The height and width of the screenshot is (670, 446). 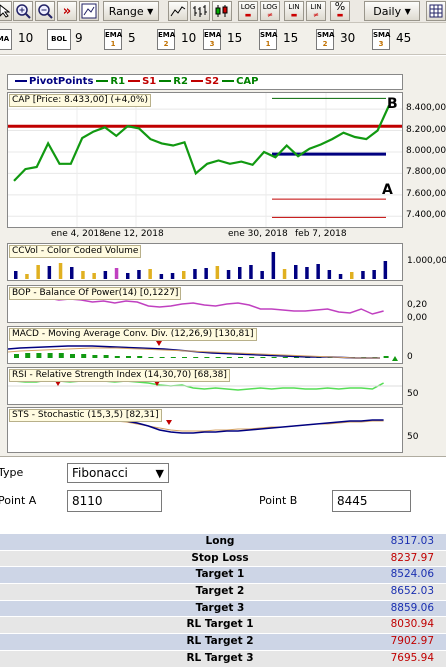 I want to click on indicator-toggle-8: SMA 3, so click(x=381, y=39).